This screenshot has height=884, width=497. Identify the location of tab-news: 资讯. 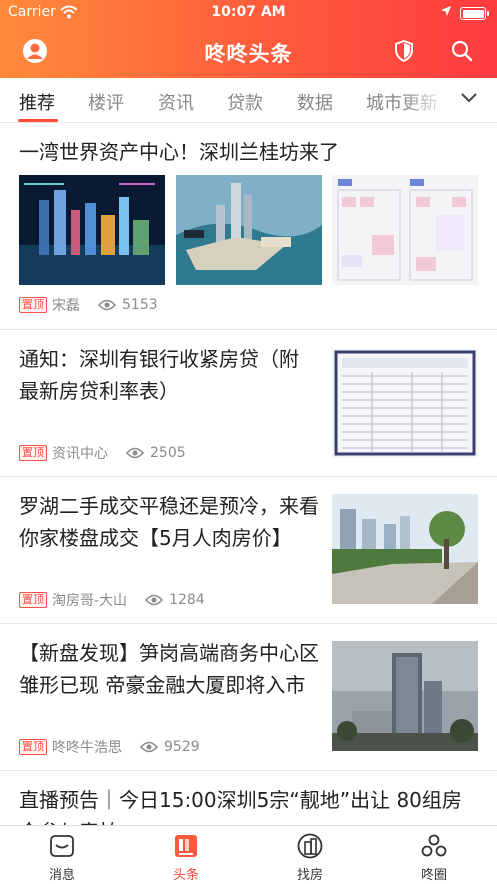
(176, 102).